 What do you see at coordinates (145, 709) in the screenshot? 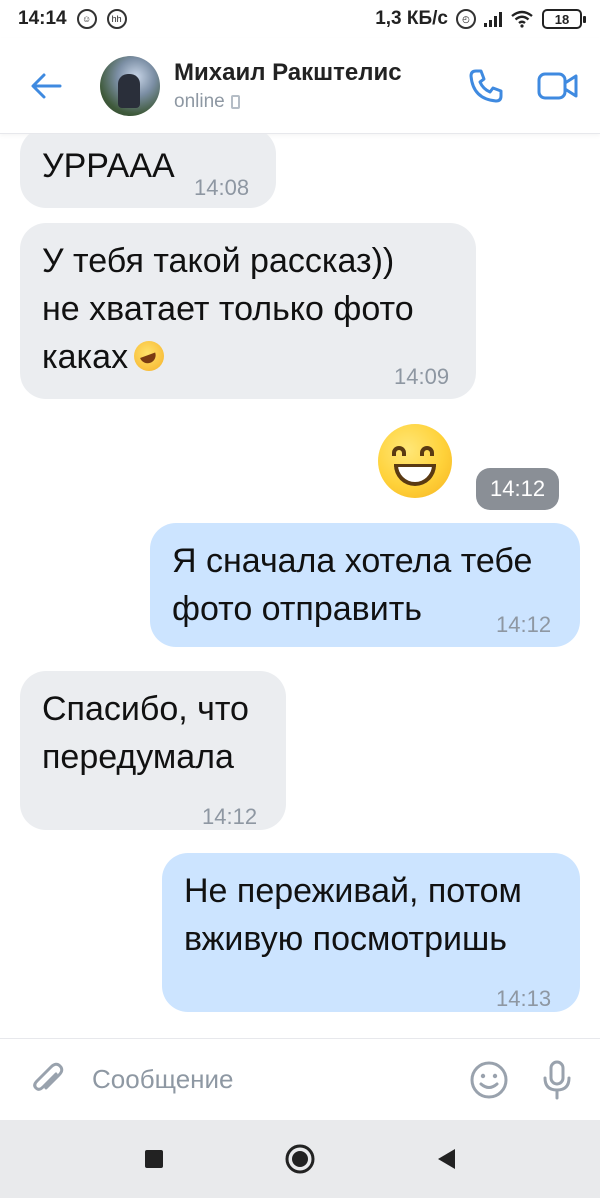
I see `message-text: Спасибо, что` at bounding box center [145, 709].